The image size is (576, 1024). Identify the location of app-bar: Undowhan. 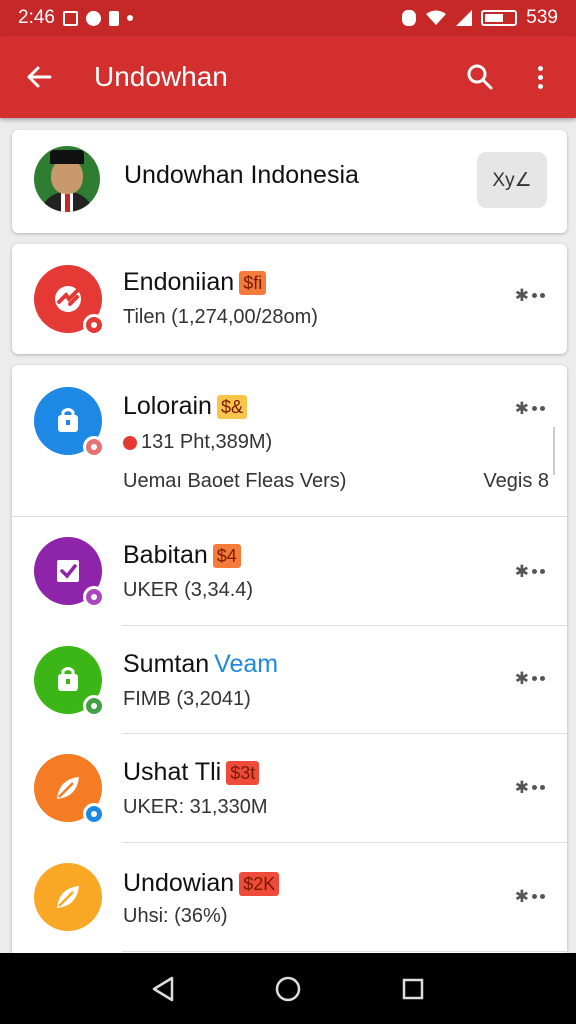
(288, 77).